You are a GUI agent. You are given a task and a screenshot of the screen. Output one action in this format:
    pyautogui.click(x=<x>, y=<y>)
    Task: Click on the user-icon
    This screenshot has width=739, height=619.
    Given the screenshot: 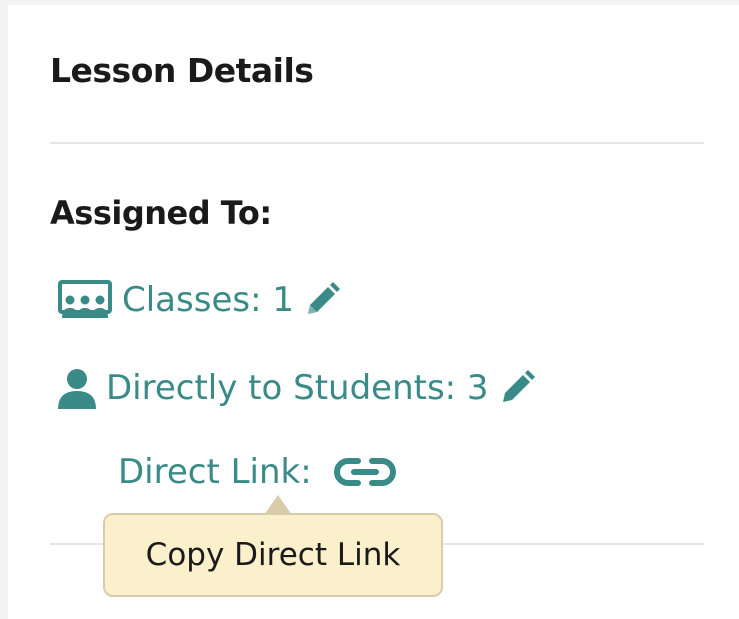 What is the action you would take?
    pyautogui.click(x=77, y=388)
    